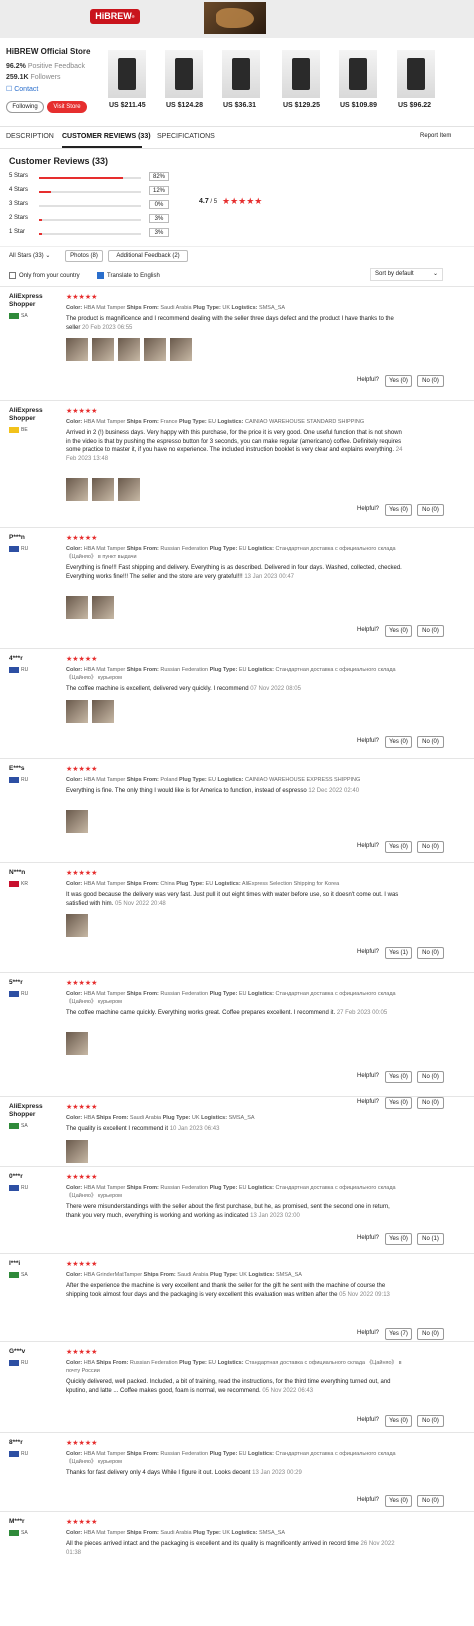 This screenshot has height=1626, width=474. What do you see at coordinates (398, 953) in the screenshot?
I see `helpful-yes-button: Yes (1)` at bounding box center [398, 953].